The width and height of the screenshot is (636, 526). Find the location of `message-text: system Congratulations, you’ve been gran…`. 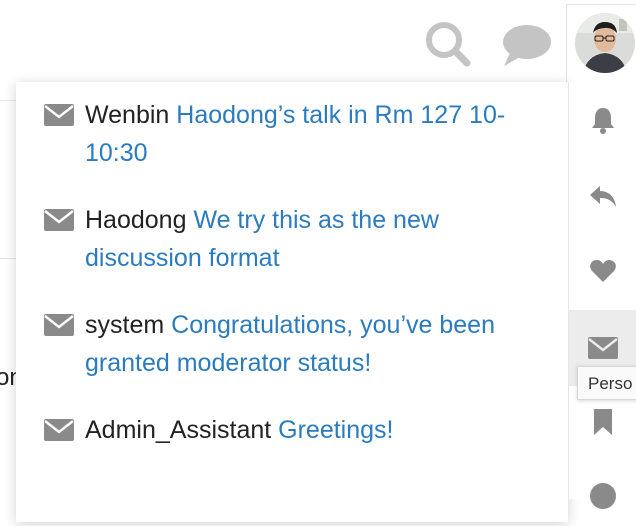

message-text: system Congratulations, you’ve been gran… is located at coordinates (314, 344).